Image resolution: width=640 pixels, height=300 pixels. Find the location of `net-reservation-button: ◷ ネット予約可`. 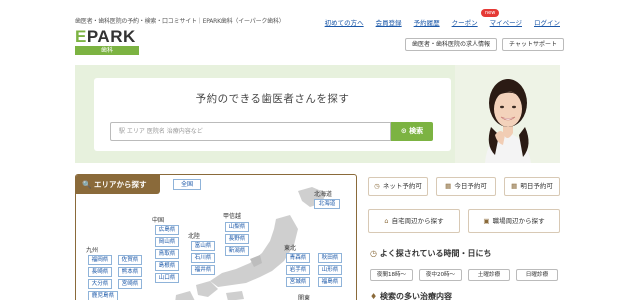

net-reservation-button: ◷ ネット予約可 is located at coordinates (398, 186).